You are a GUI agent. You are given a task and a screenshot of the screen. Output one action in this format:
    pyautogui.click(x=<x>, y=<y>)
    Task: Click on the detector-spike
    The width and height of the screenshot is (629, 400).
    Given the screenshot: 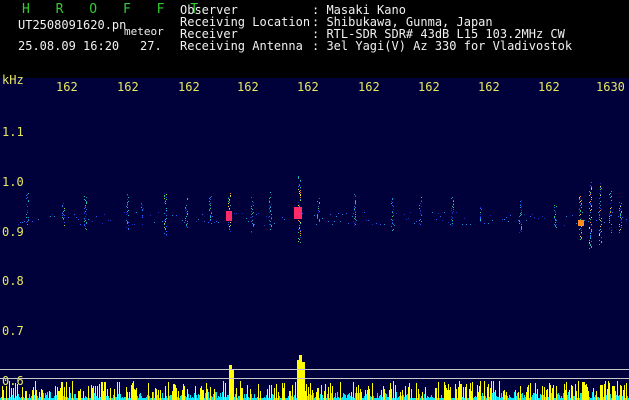 What is the action you would take?
    pyautogui.click(x=613, y=393)
    